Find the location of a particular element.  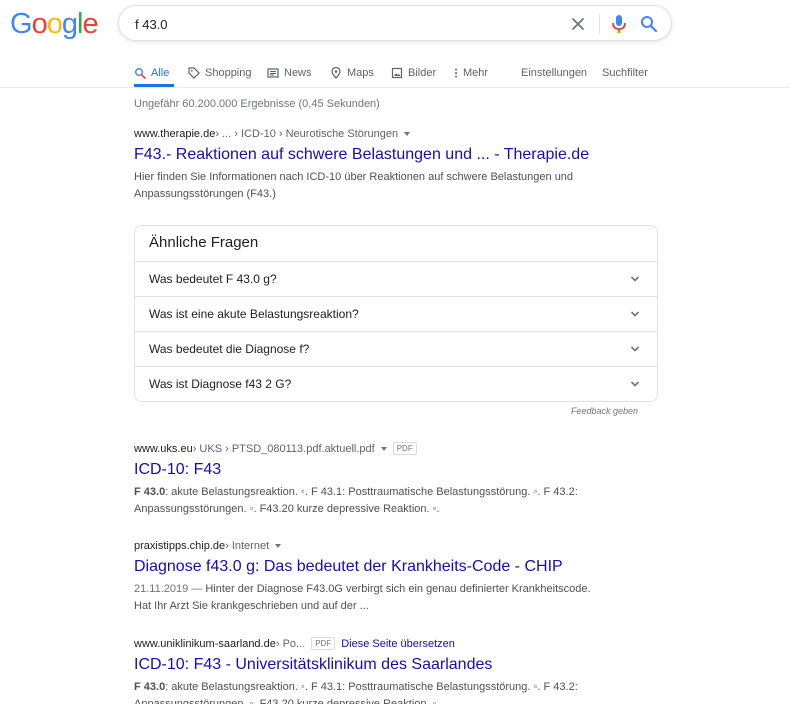

result-url: praxistipps.chip.de › Internet is located at coordinates (394, 546).